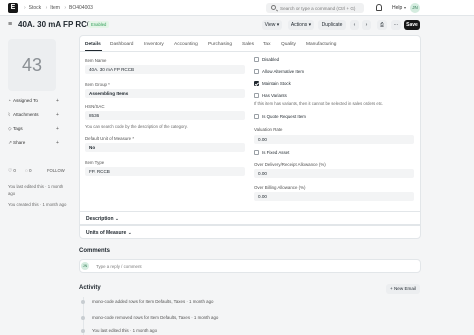 The height and width of the screenshot is (335, 474). I want to click on more-options-icon: ⋯, so click(396, 25).